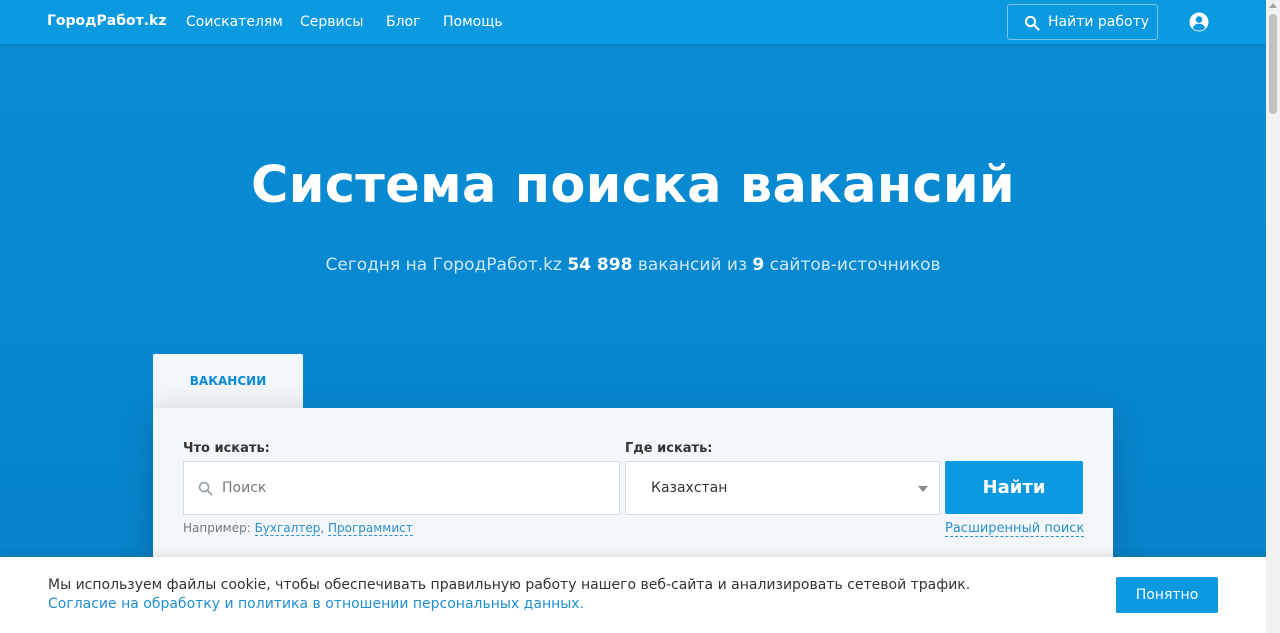 The width and height of the screenshot is (1280, 633). I want to click on where-label: Где искать:, so click(669, 448).